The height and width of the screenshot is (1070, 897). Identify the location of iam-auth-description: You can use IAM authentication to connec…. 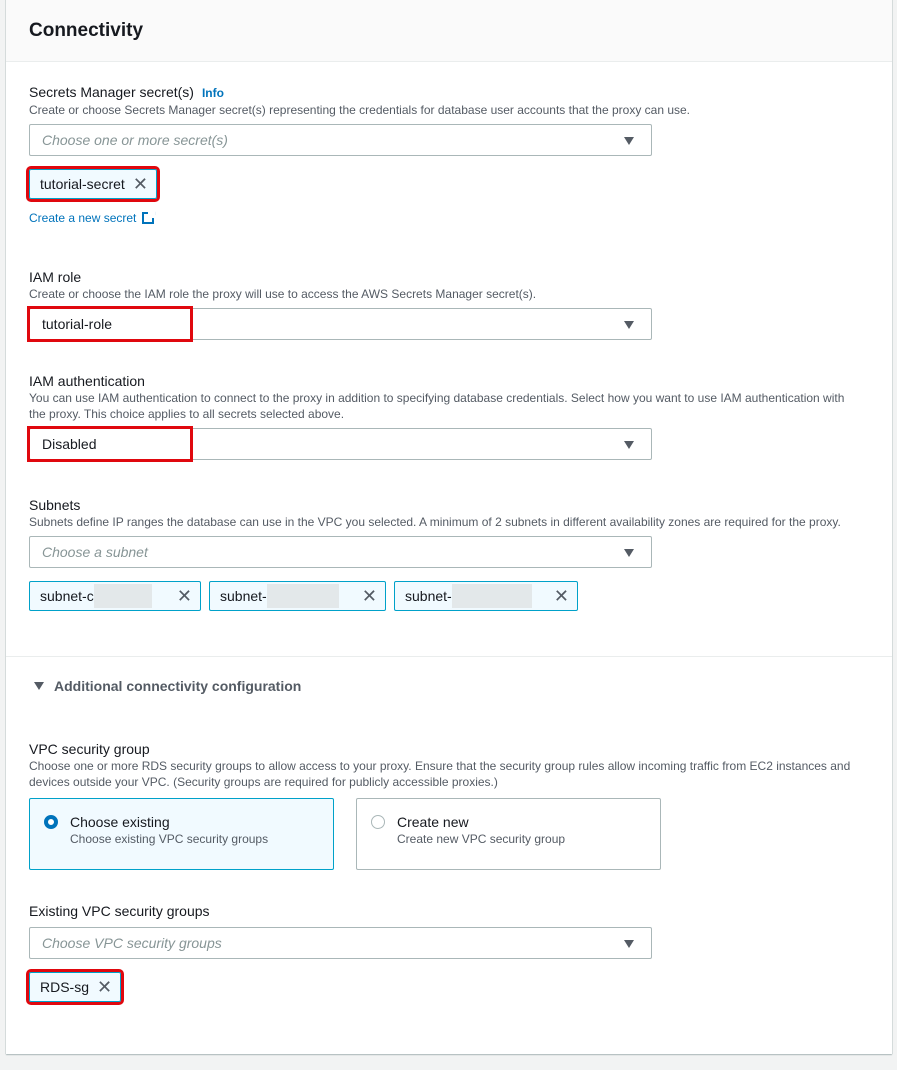
(437, 406).